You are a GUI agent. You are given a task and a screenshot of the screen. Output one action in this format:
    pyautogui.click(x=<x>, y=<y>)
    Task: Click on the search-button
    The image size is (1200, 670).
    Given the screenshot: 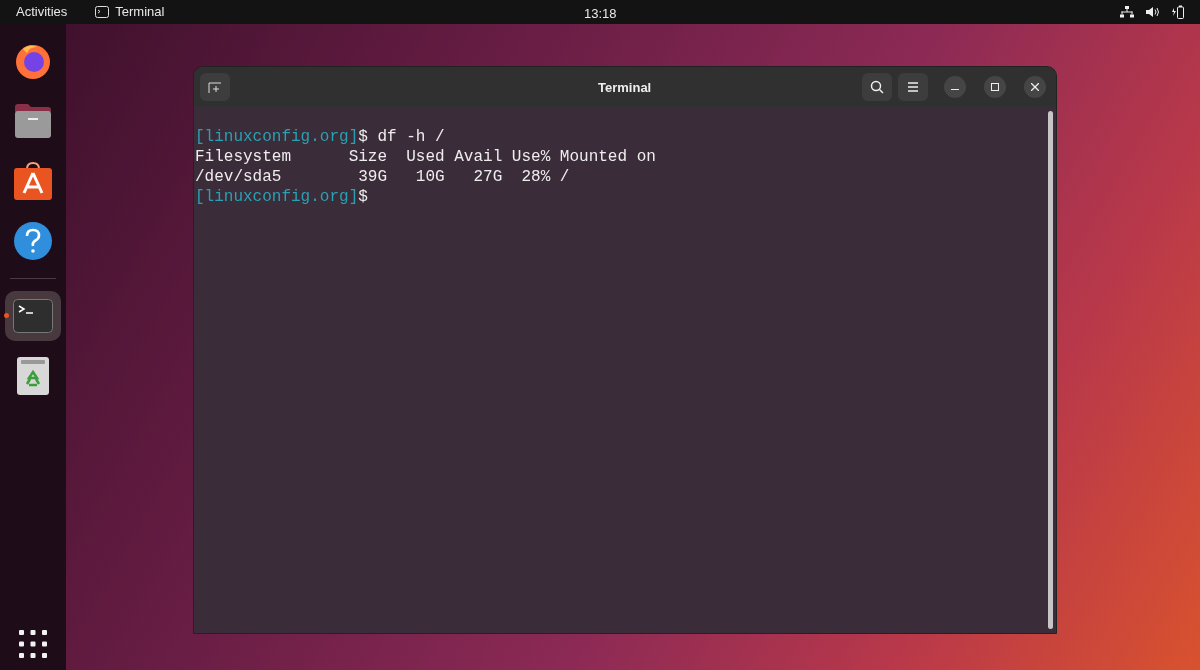 What is the action you would take?
    pyautogui.click(x=877, y=87)
    